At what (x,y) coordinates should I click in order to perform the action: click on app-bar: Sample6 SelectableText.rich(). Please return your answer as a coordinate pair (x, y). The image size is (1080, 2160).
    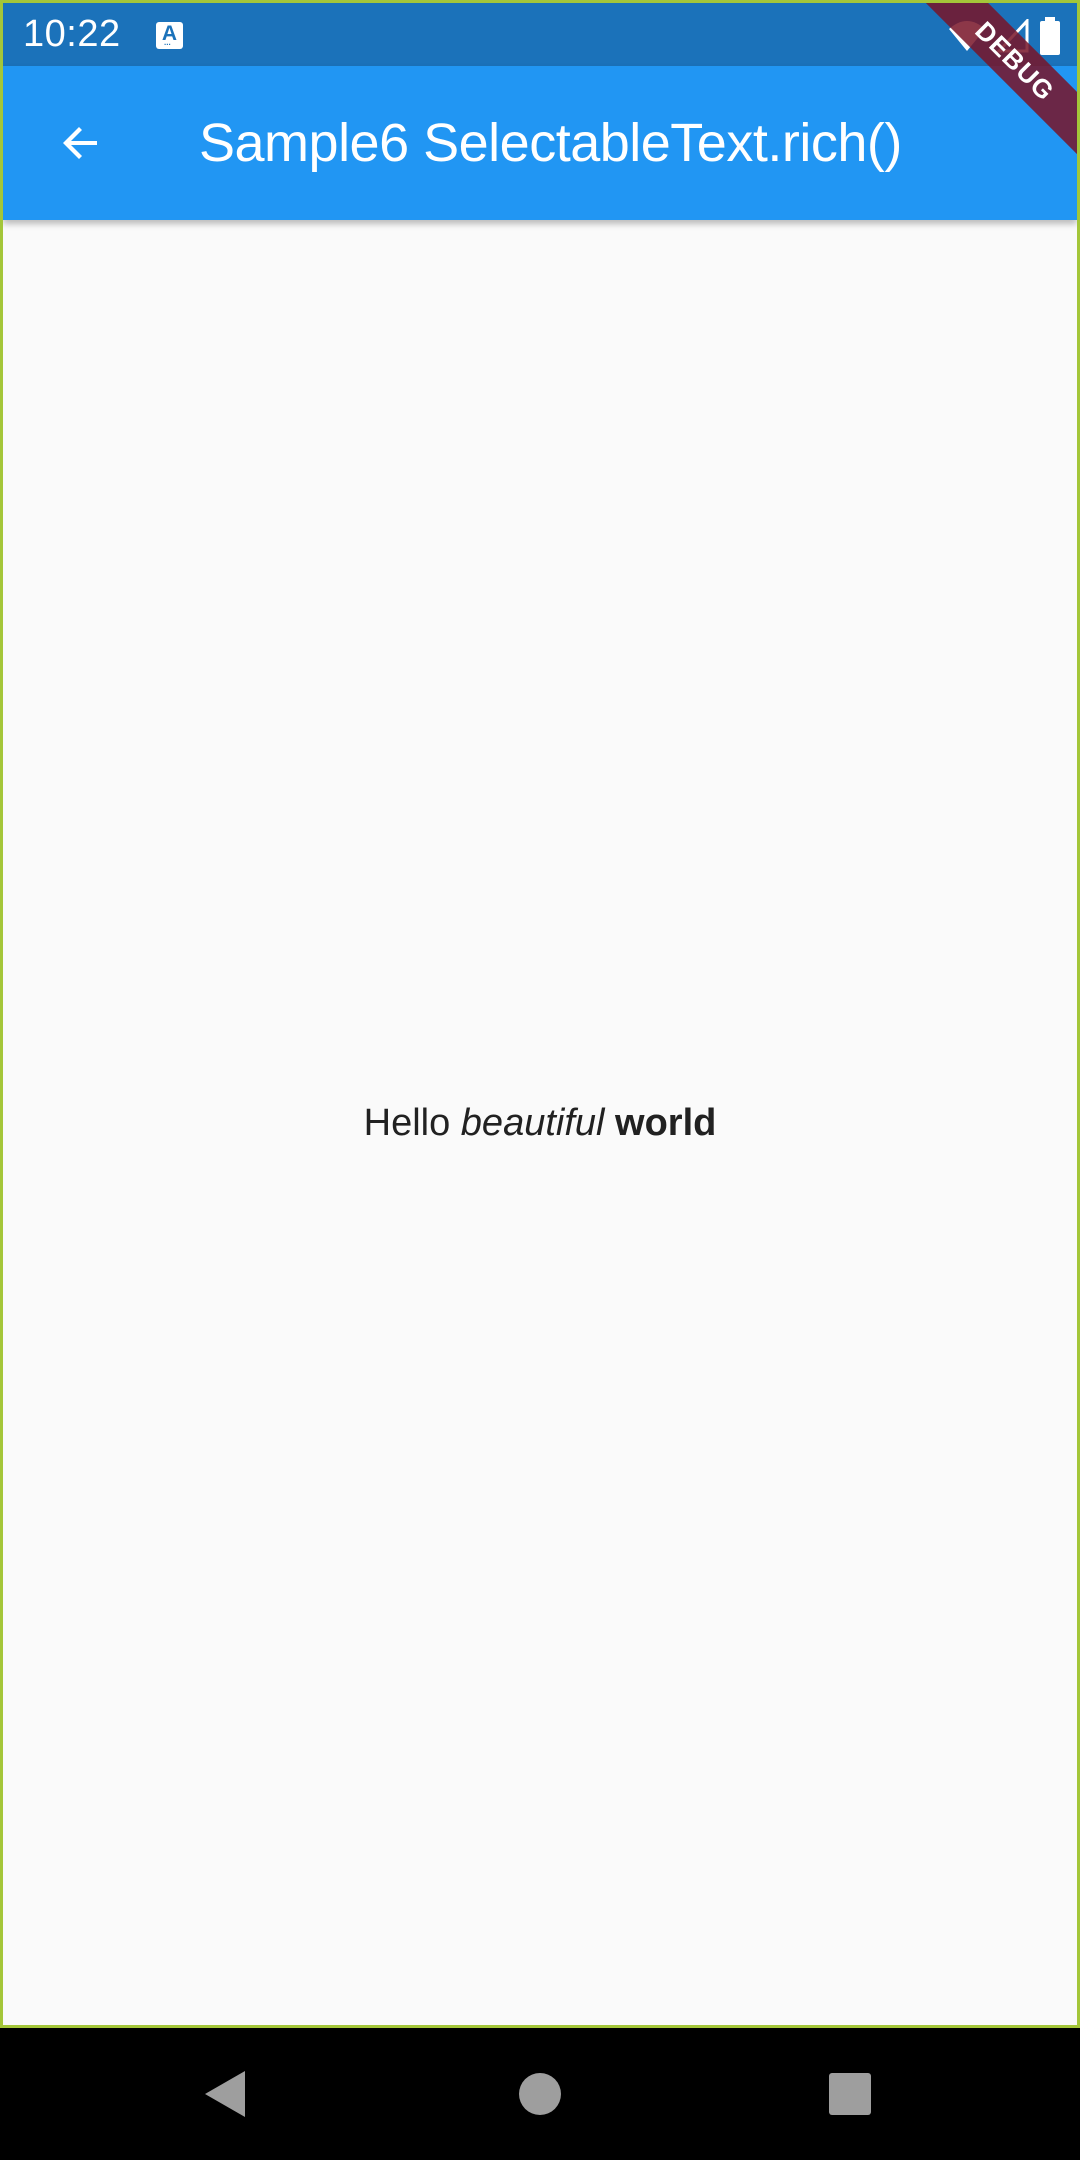
    Looking at the image, I should click on (540, 143).